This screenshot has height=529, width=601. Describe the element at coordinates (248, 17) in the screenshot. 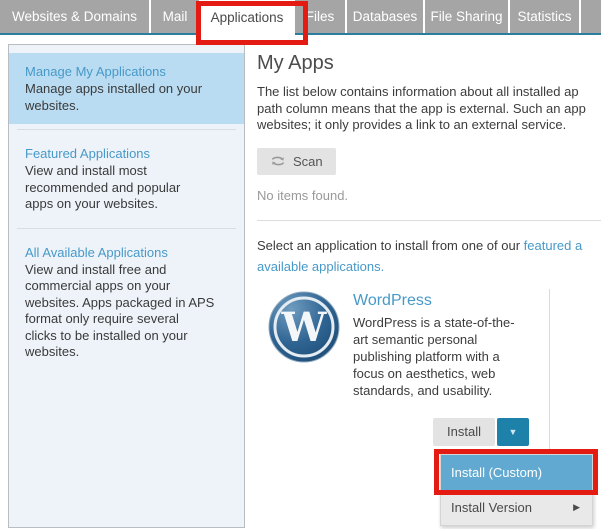

I see `tab-applications: Applications` at that location.